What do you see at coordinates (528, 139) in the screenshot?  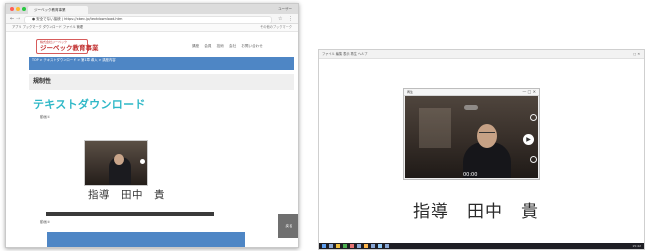 I see `play-button: ▶` at bounding box center [528, 139].